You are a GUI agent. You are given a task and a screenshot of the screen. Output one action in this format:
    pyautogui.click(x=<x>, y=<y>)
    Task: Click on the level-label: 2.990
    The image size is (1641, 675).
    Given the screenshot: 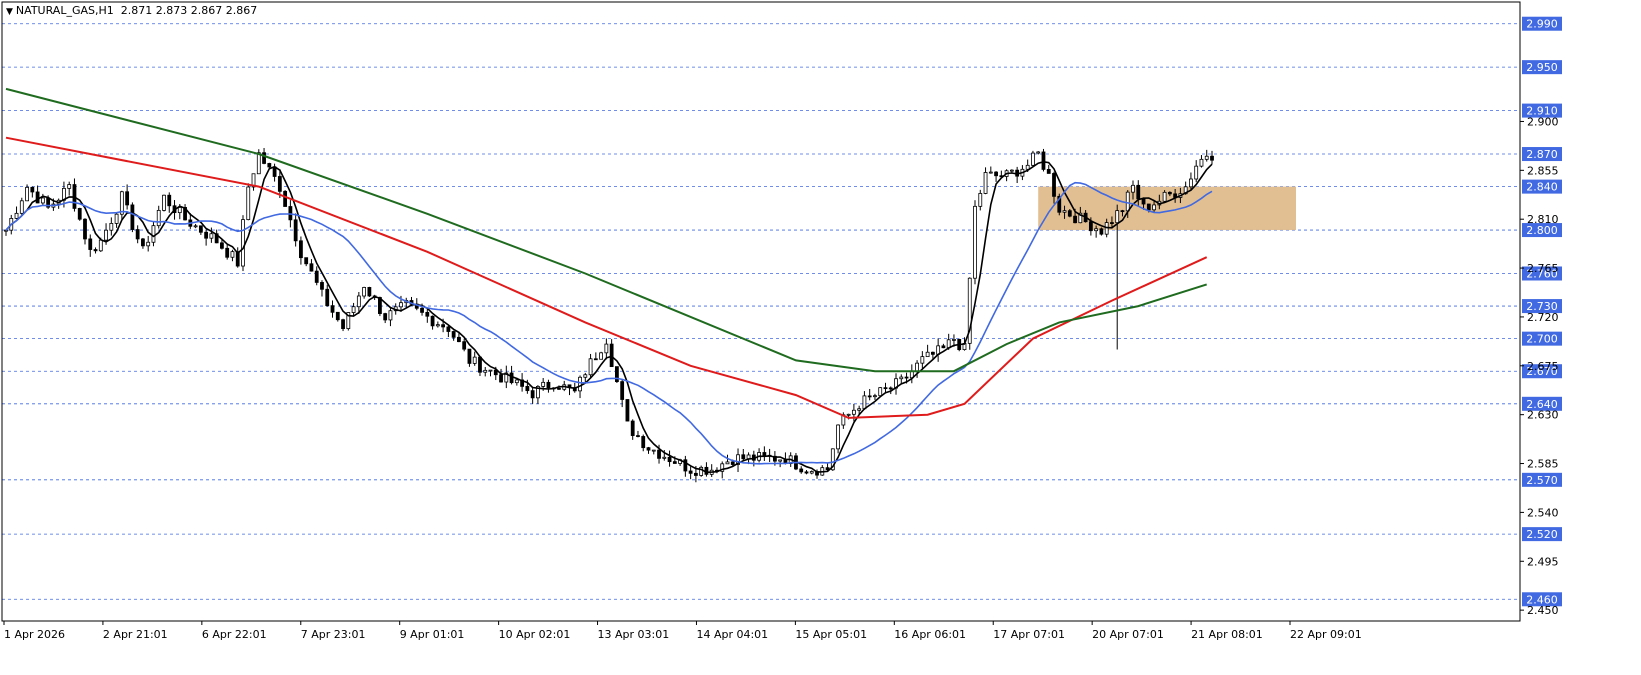 What is the action you would take?
    pyautogui.click(x=1542, y=24)
    